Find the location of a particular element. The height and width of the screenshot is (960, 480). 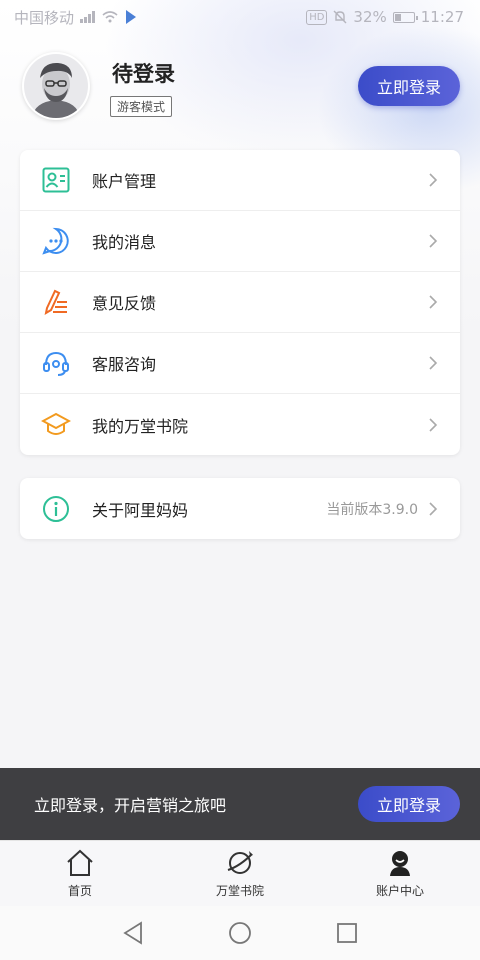

tab-academy: 万堂书院 is located at coordinates (240, 873).